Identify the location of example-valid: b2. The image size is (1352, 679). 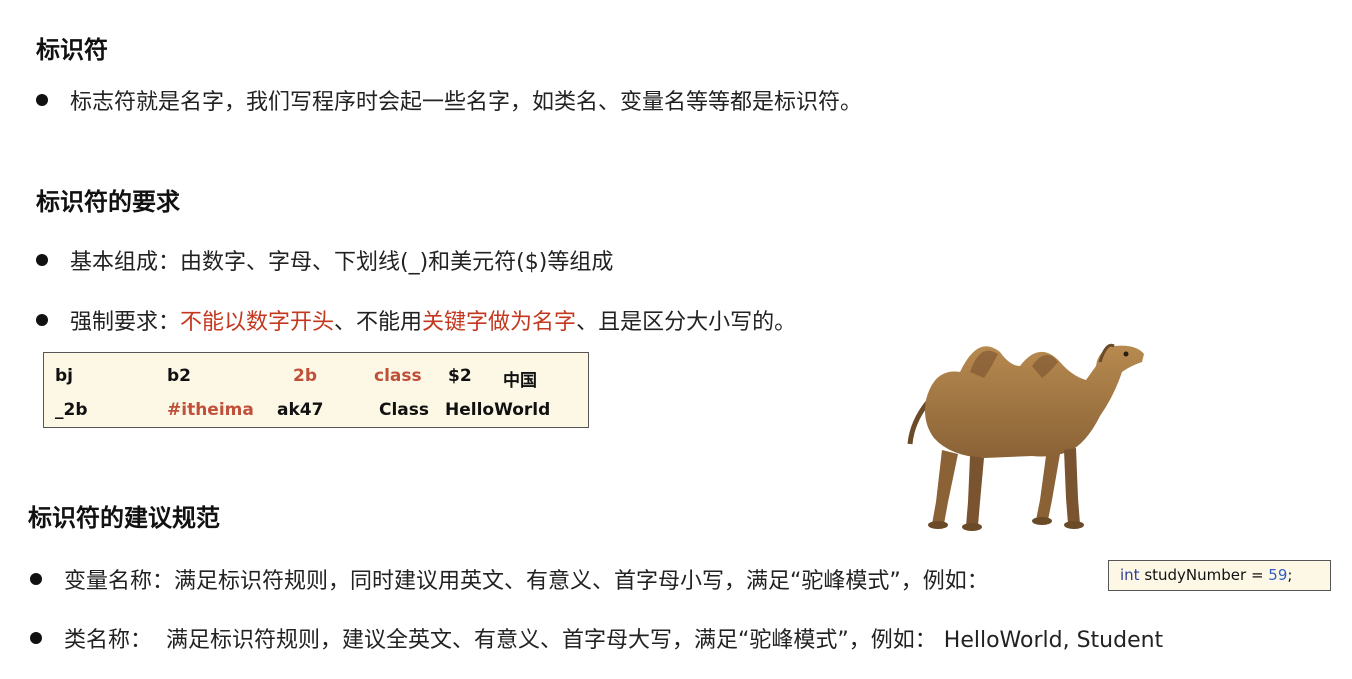
(179, 376).